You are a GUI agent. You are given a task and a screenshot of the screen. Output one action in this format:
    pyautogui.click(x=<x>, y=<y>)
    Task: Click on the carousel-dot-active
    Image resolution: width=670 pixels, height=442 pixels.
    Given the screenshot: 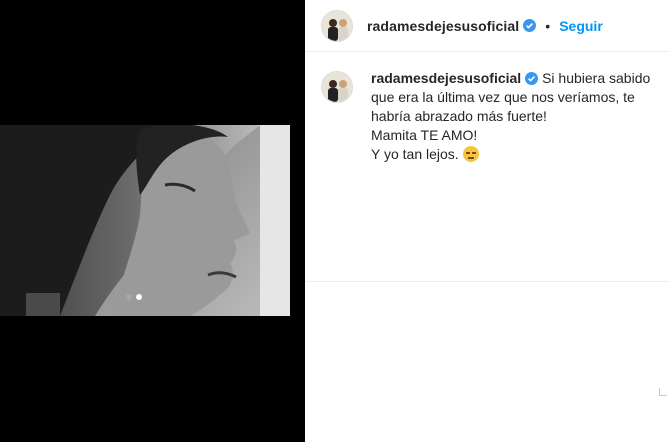 What is the action you would take?
    pyautogui.click(x=139, y=297)
    